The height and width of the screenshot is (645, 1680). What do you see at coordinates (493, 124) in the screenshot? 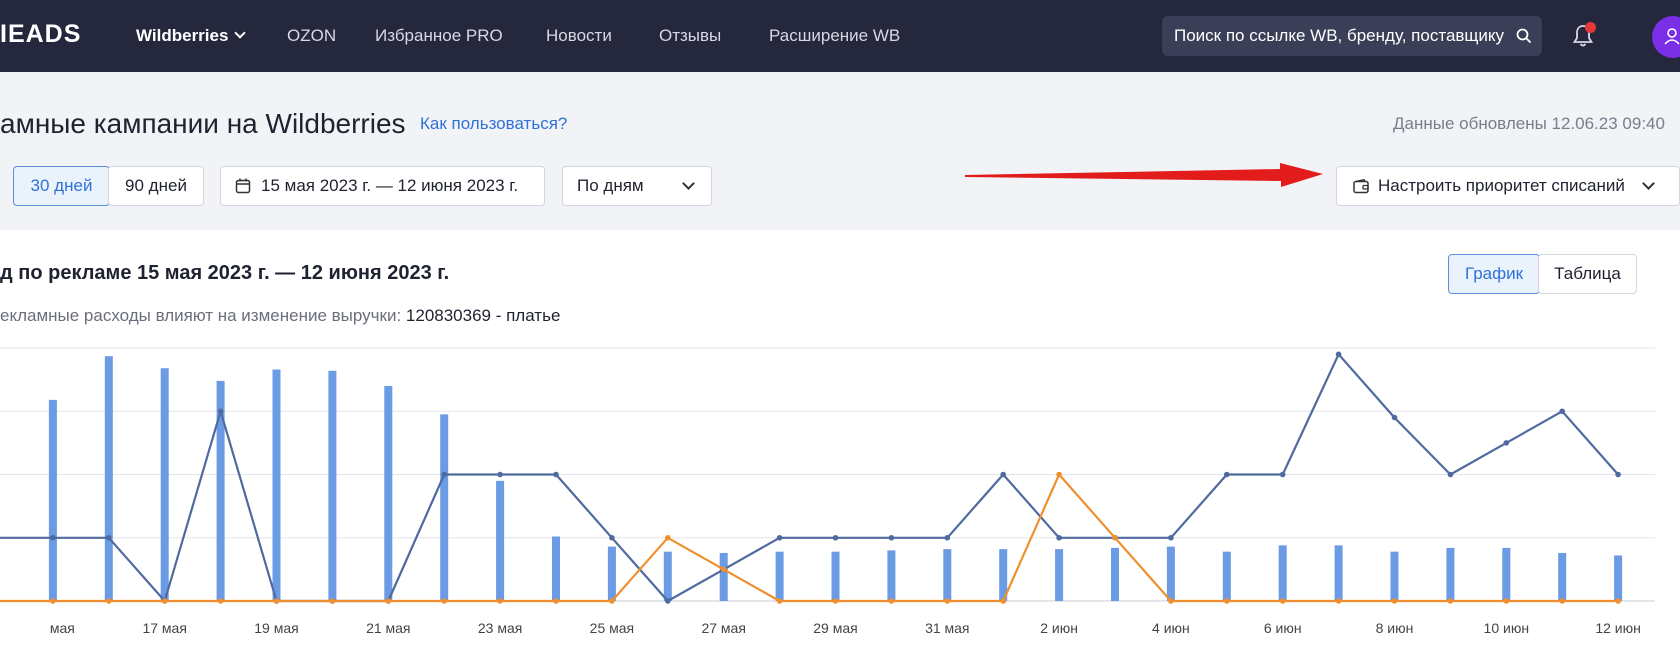
I see `howto-link: Как пользоваться?` at bounding box center [493, 124].